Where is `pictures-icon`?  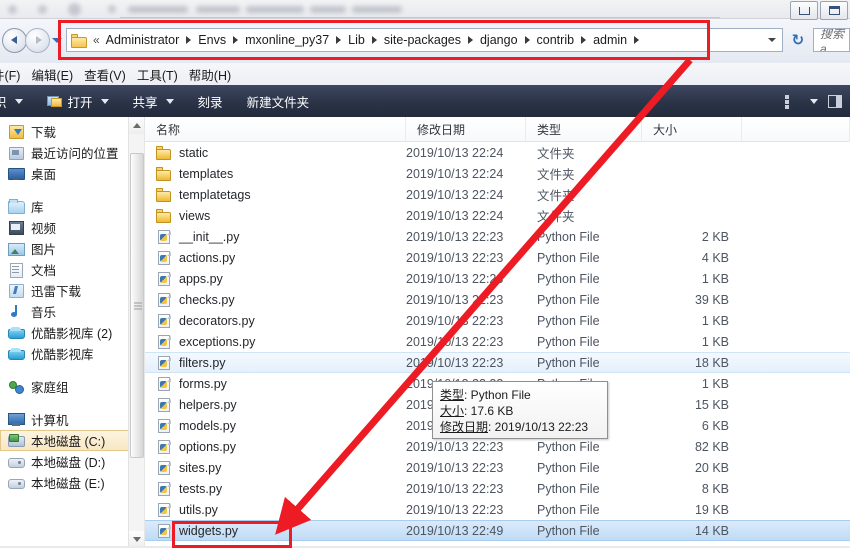 pictures-icon is located at coordinates (16, 248).